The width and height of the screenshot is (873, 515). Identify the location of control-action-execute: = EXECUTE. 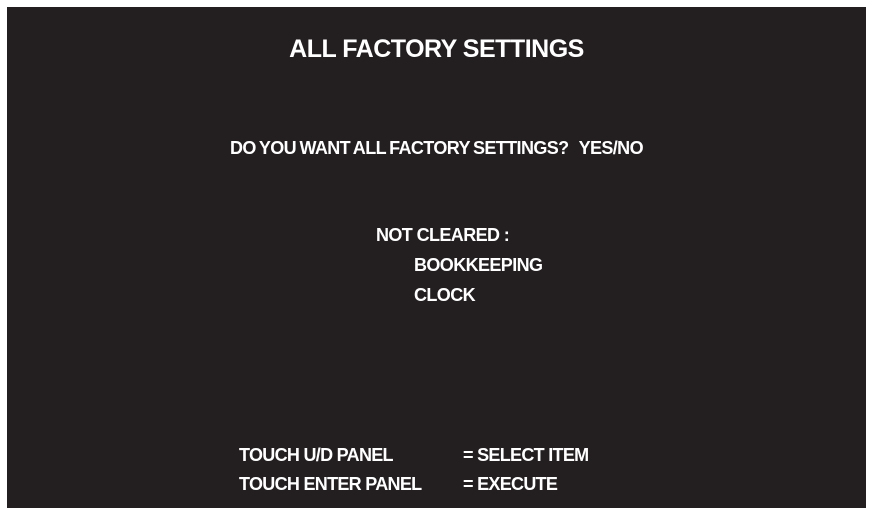
(510, 484).